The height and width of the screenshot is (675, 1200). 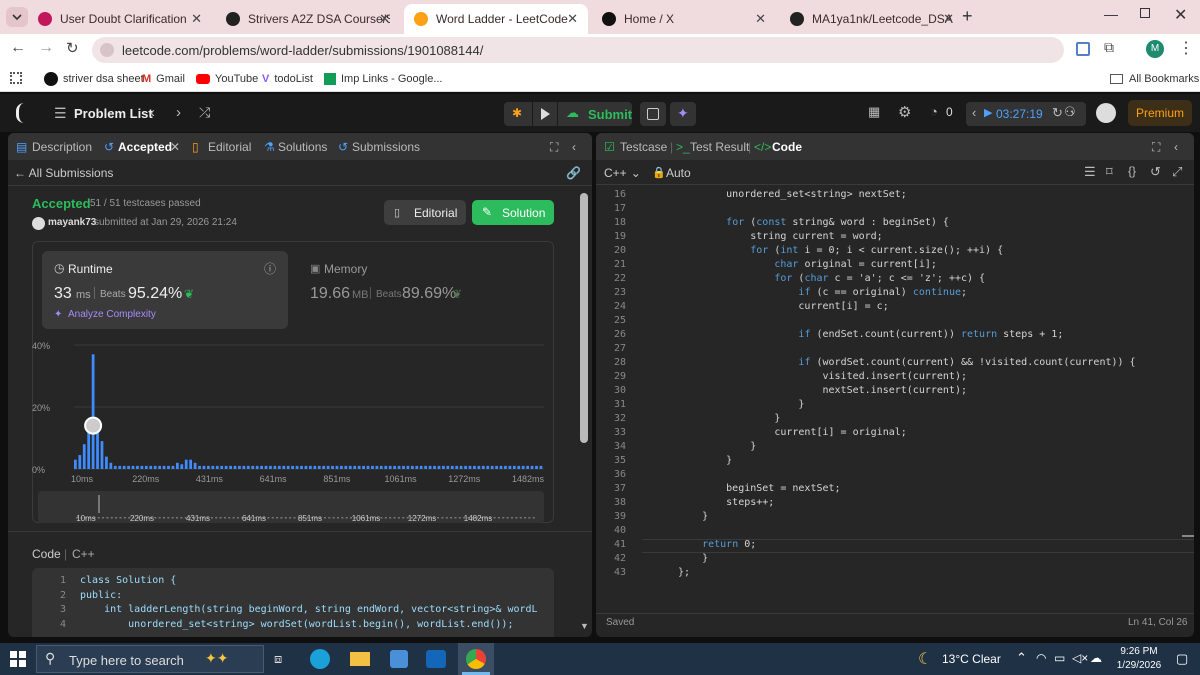 I want to click on format-icon: ☰, so click(x=1090, y=172).